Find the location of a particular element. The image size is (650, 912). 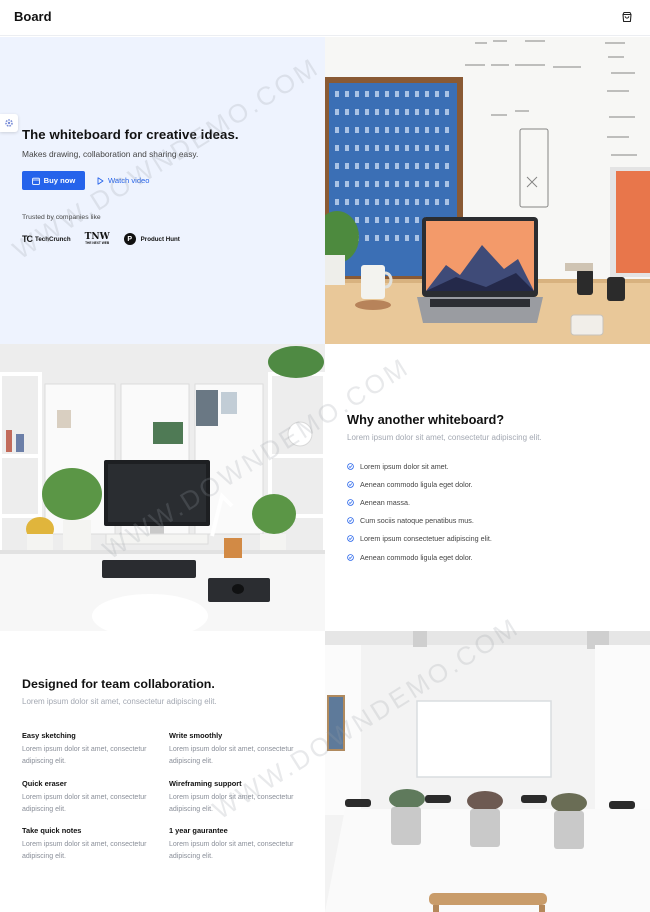

gear-icon is located at coordinates (9, 123).